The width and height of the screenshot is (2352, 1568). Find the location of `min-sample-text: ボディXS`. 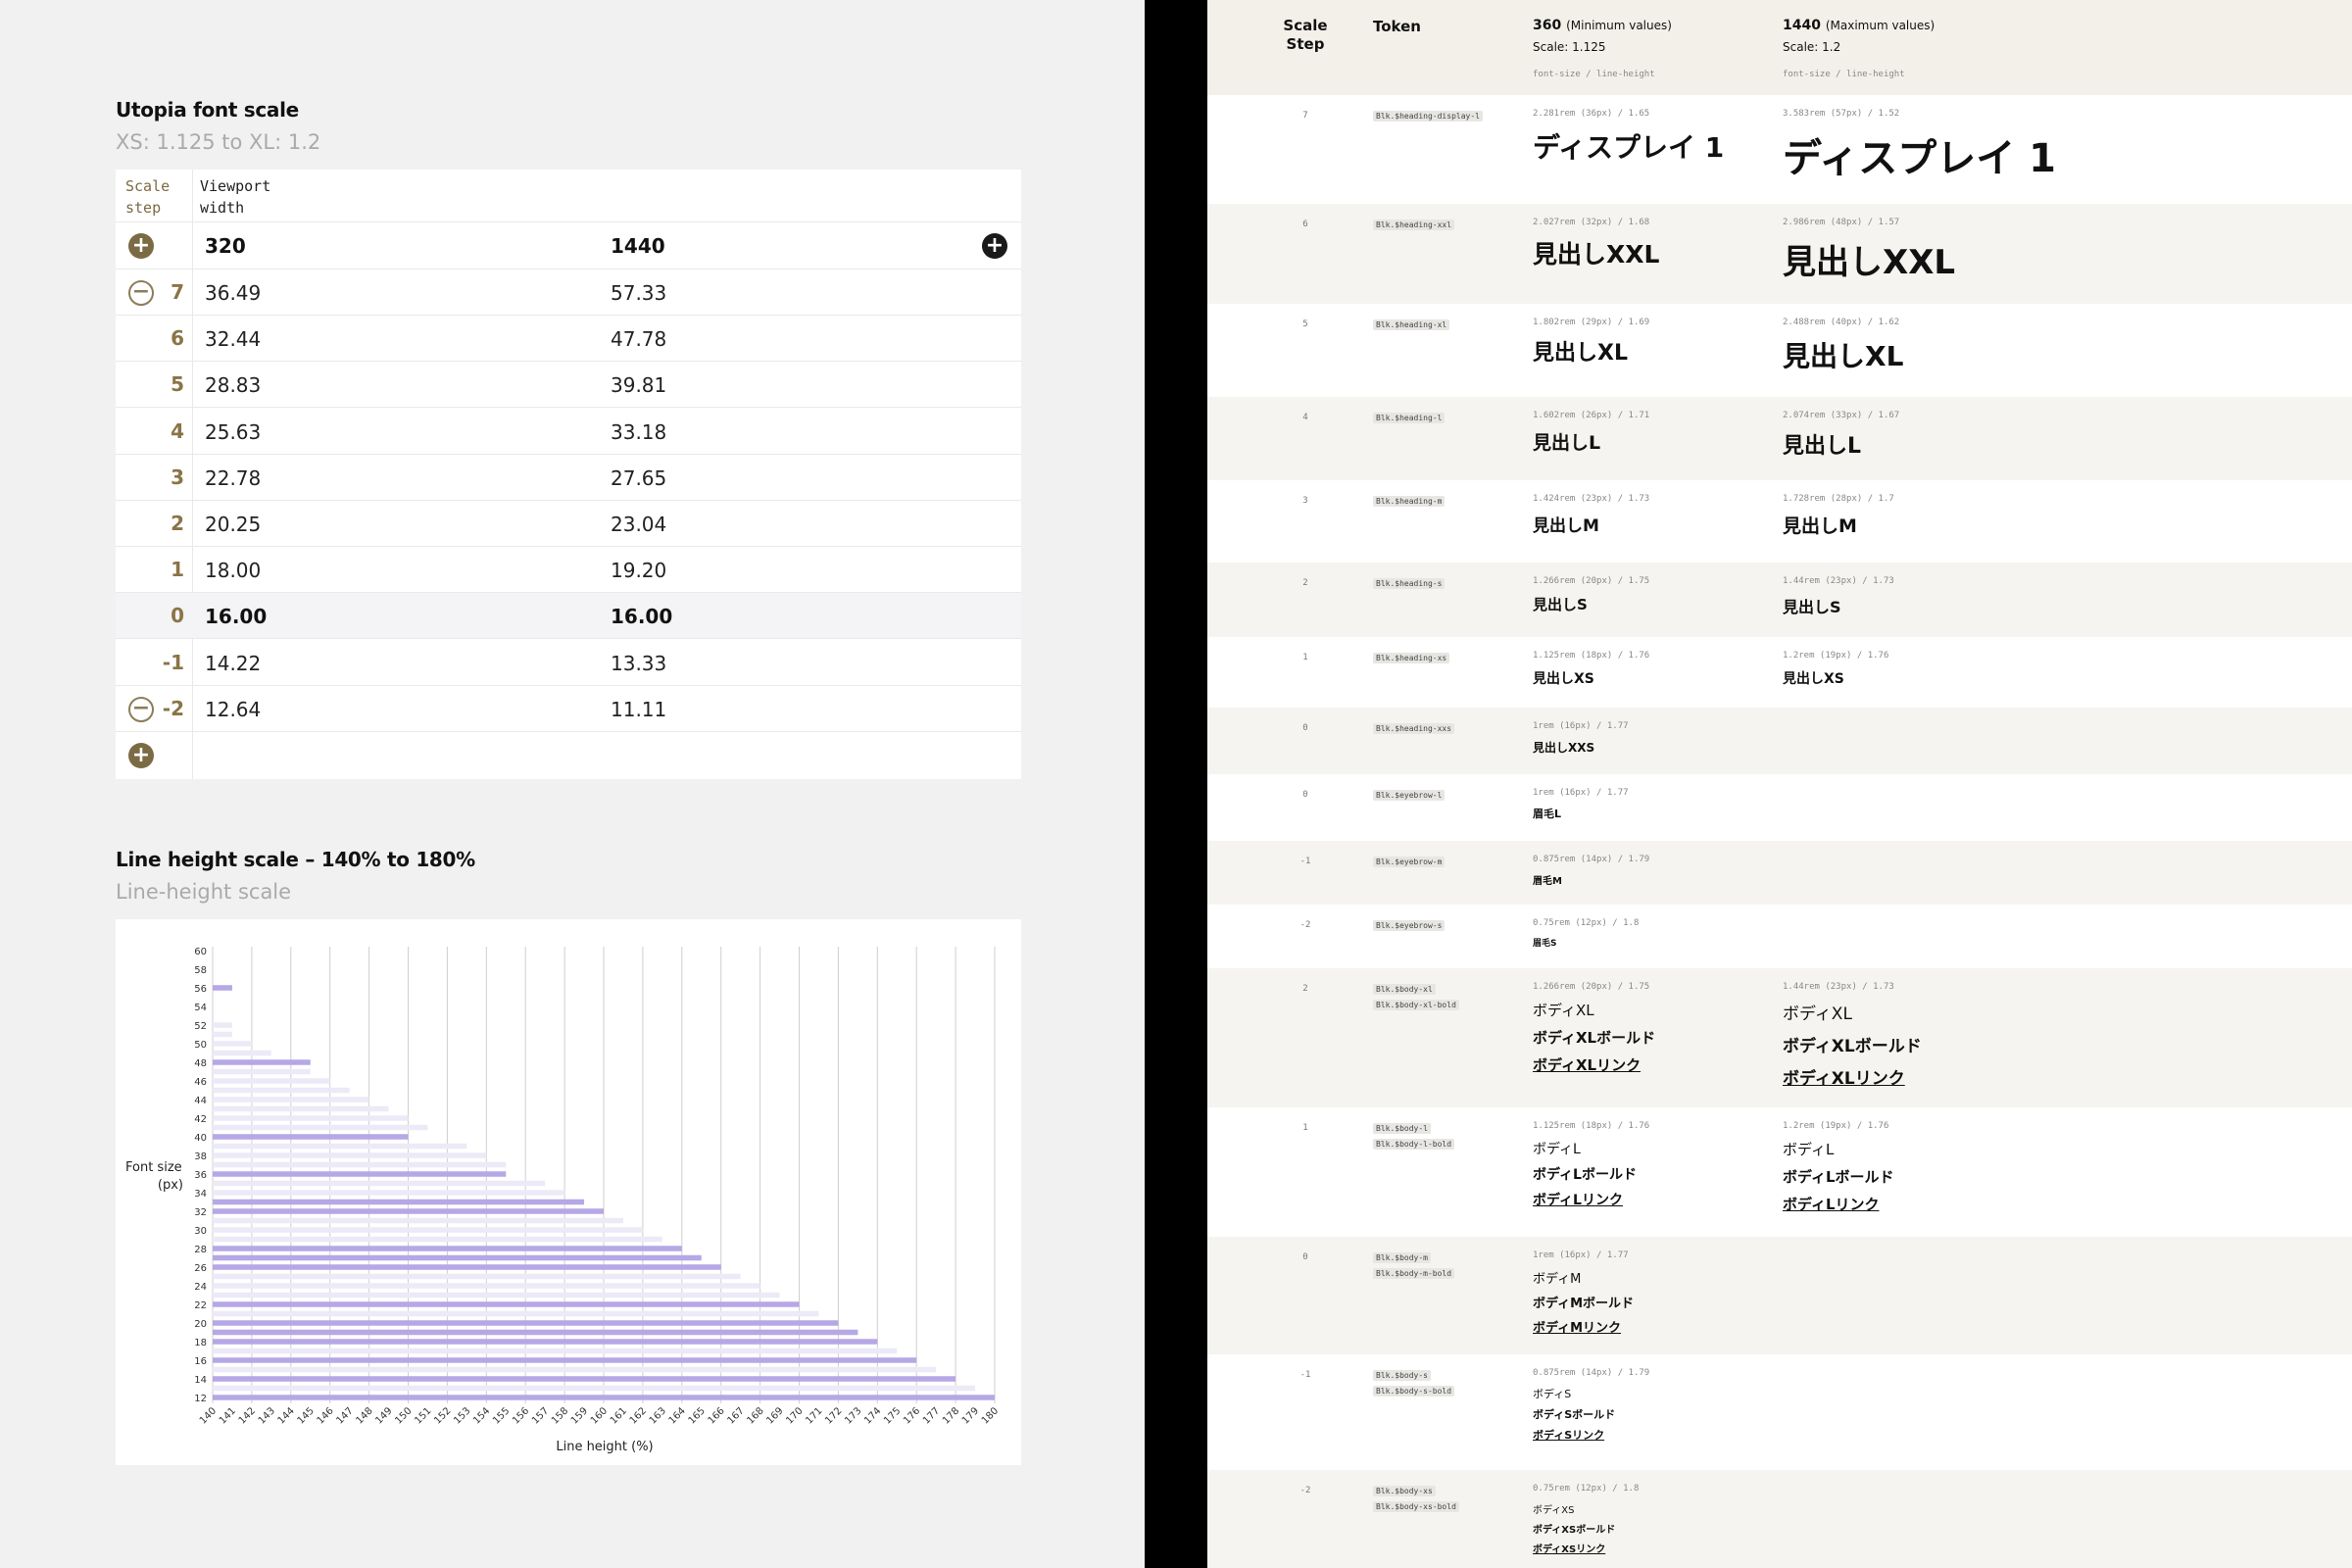

min-sample-text: ボディXS is located at coordinates (1554, 1510).